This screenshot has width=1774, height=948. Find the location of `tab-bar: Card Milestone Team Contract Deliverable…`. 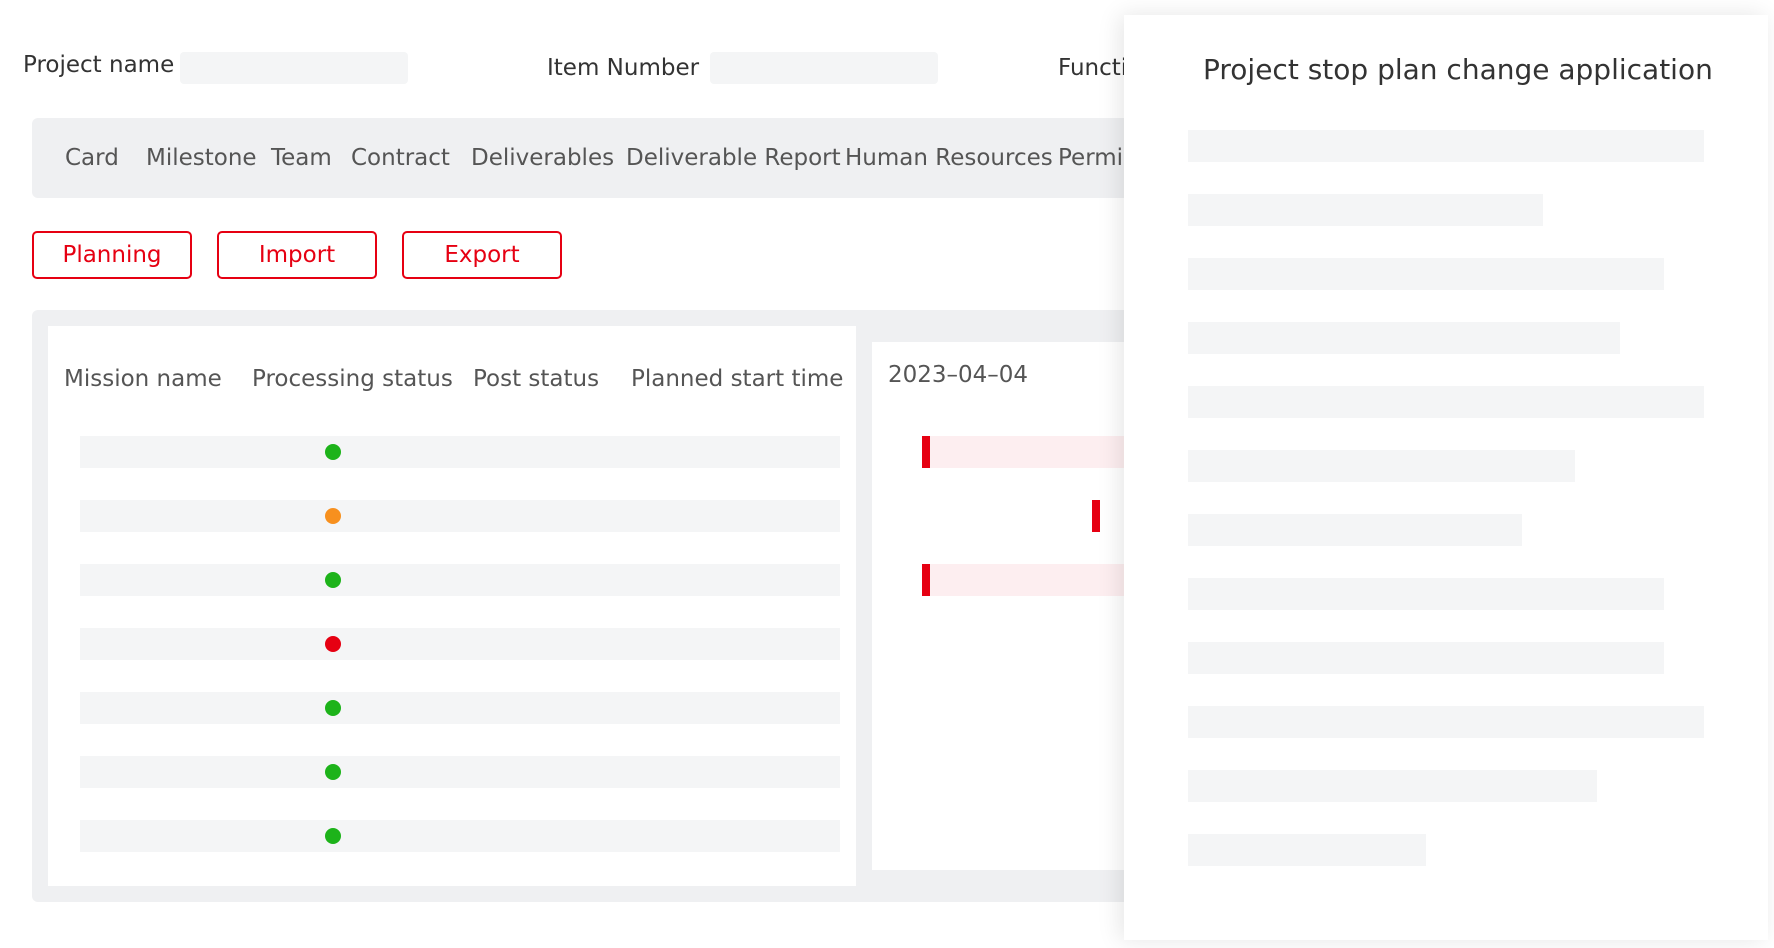

tab-bar: Card Milestone Team Contract Deliverable… is located at coordinates (582, 158).